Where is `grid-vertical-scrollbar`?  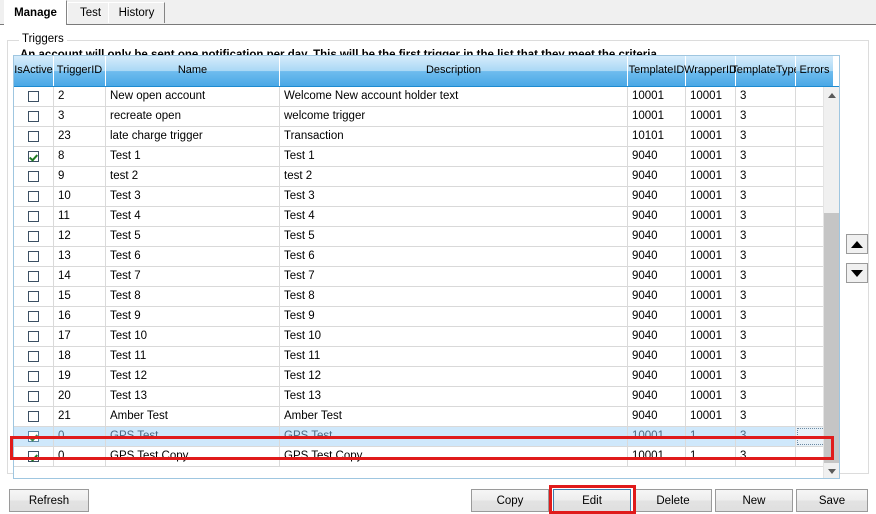 grid-vertical-scrollbar is located at coordinates (831, 282).